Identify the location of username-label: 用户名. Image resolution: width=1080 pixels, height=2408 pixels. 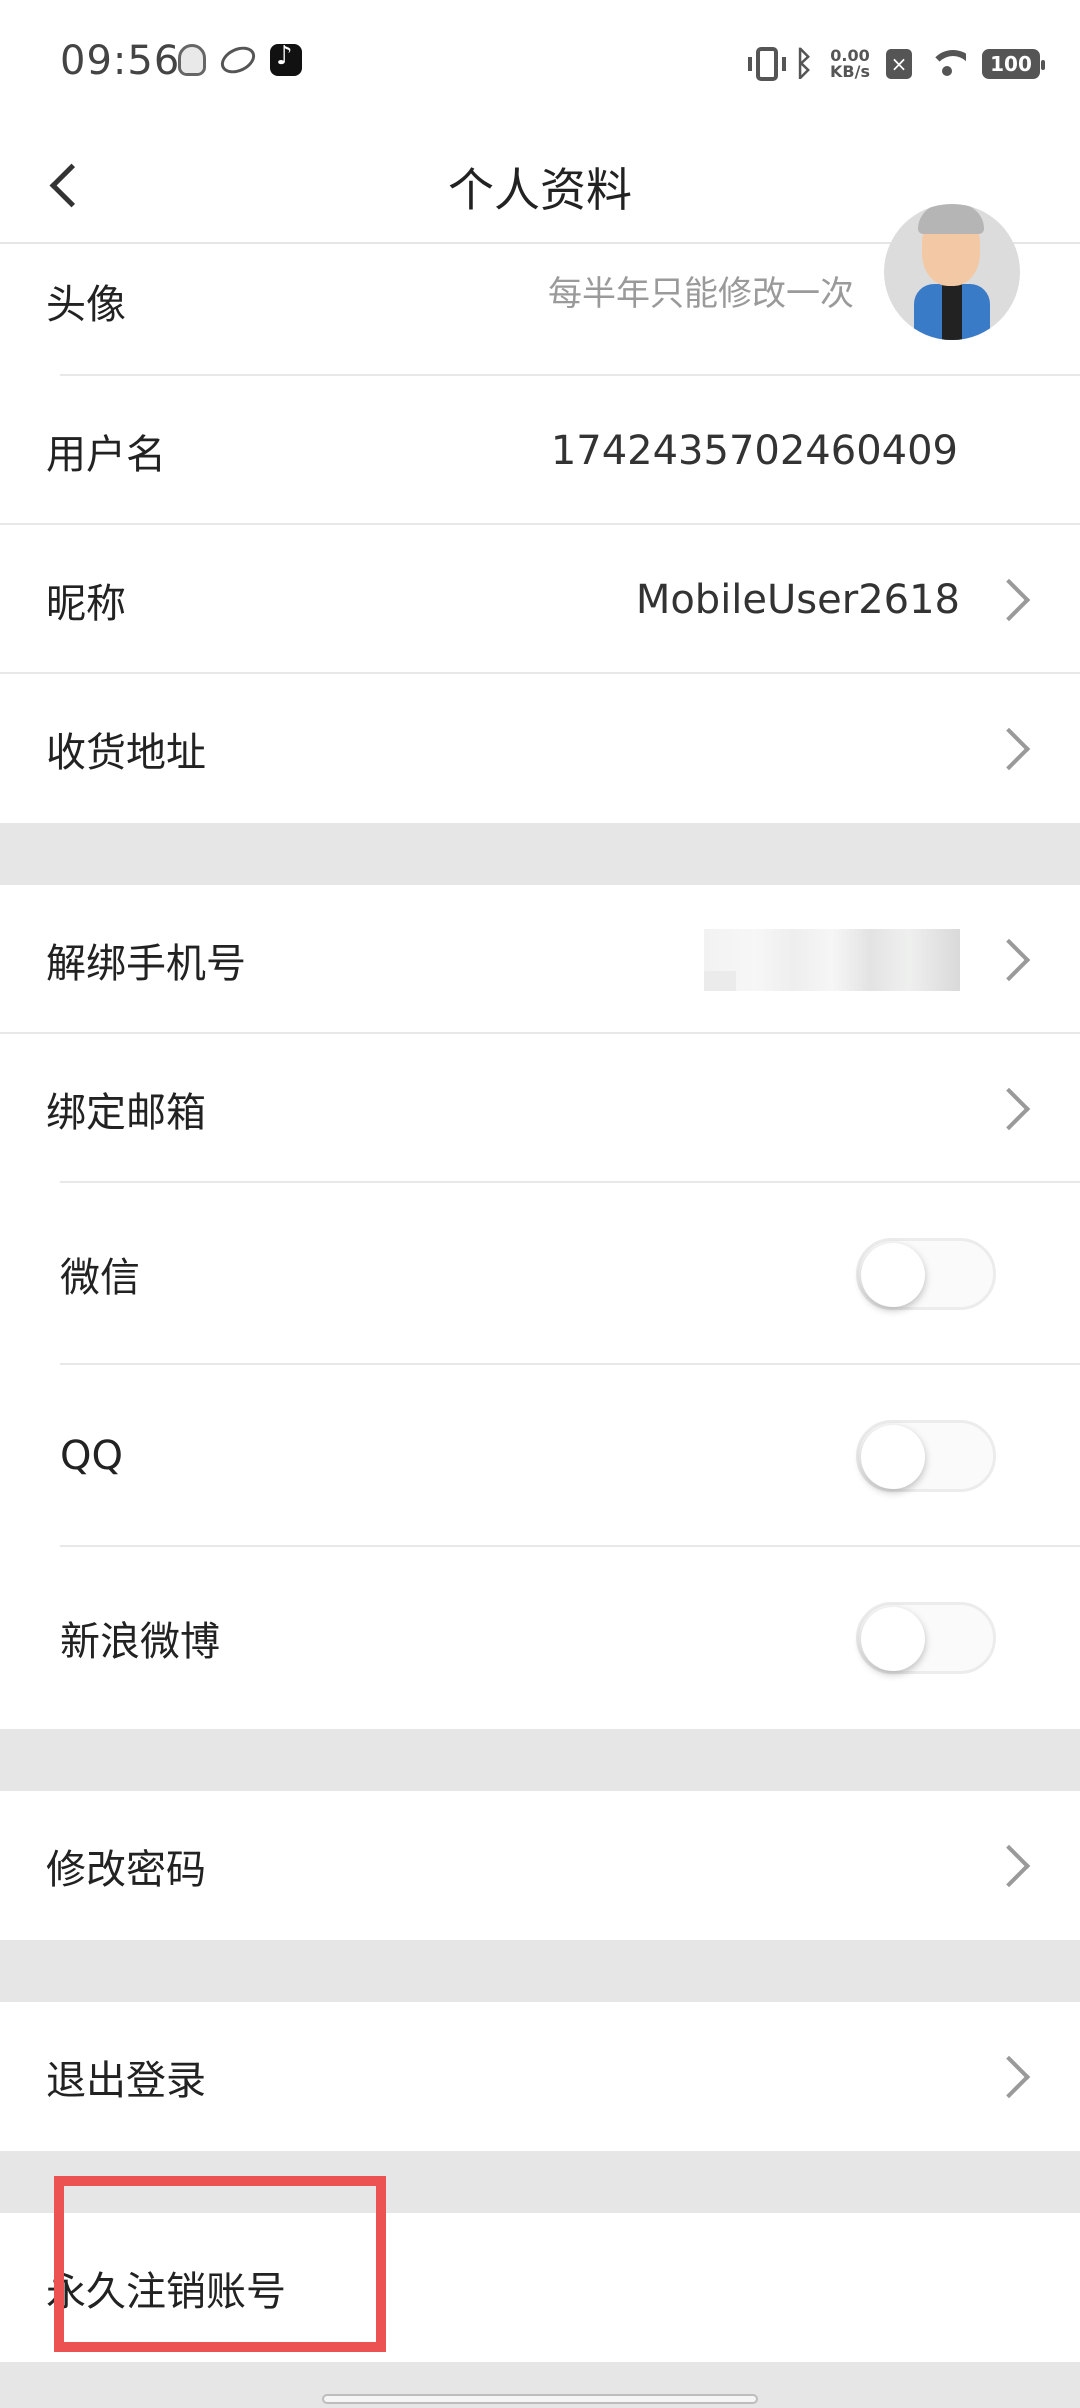
(106, 454).